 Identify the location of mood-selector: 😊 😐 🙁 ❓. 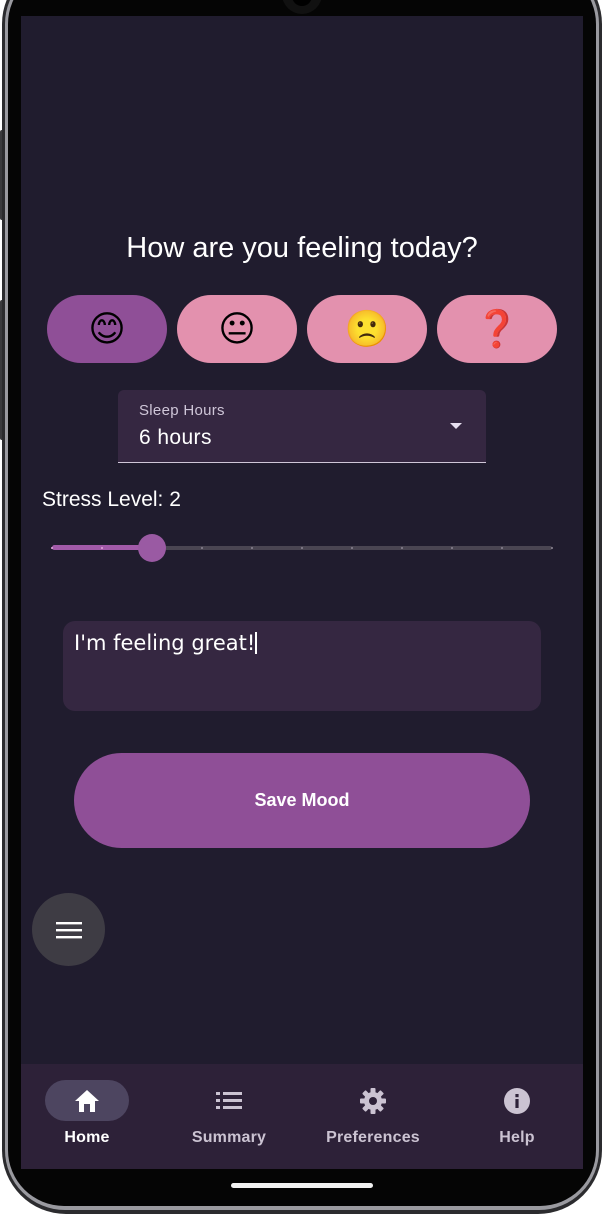
(302, 329).